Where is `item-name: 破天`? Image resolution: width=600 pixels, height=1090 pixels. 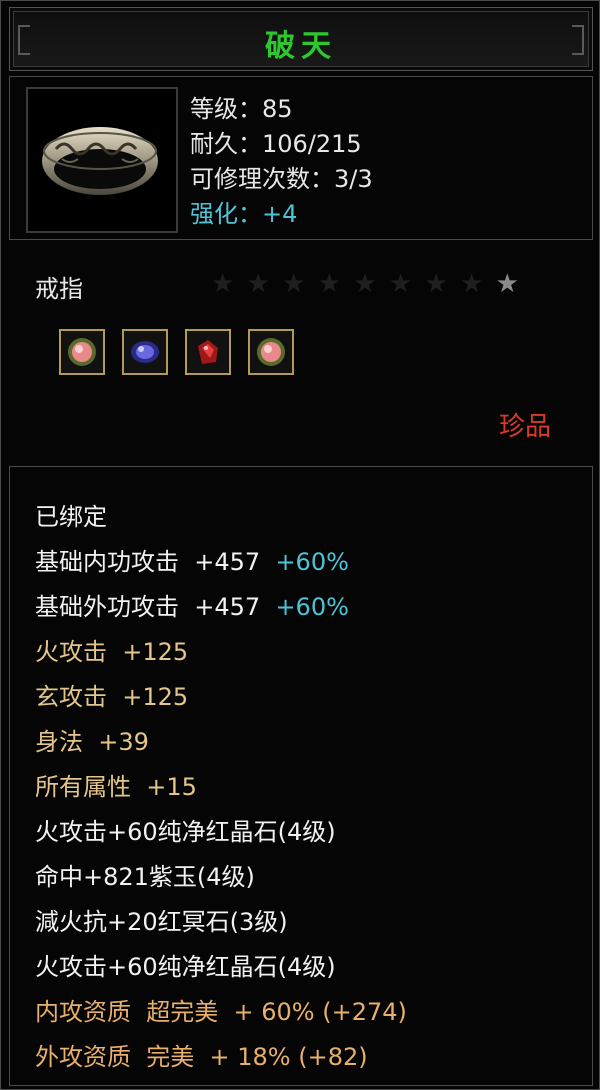 item-name: 破天 is located at coordinates (301, 46).